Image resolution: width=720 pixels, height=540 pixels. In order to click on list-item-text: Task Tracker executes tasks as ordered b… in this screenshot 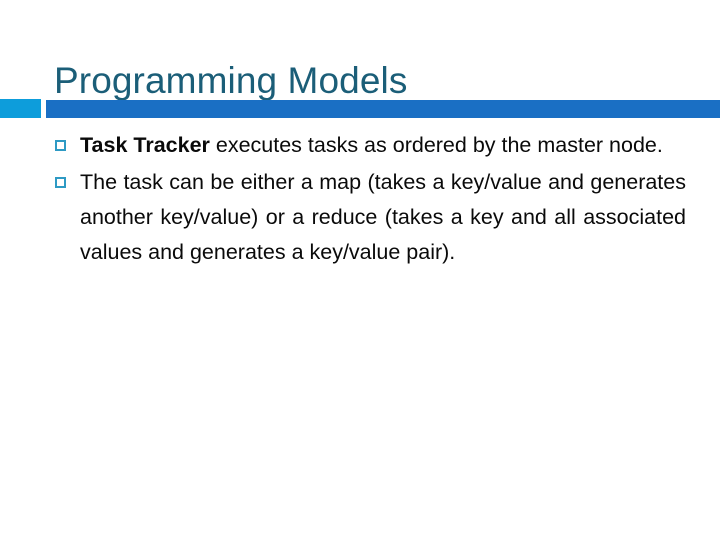, I will do `click(383, 145)`.